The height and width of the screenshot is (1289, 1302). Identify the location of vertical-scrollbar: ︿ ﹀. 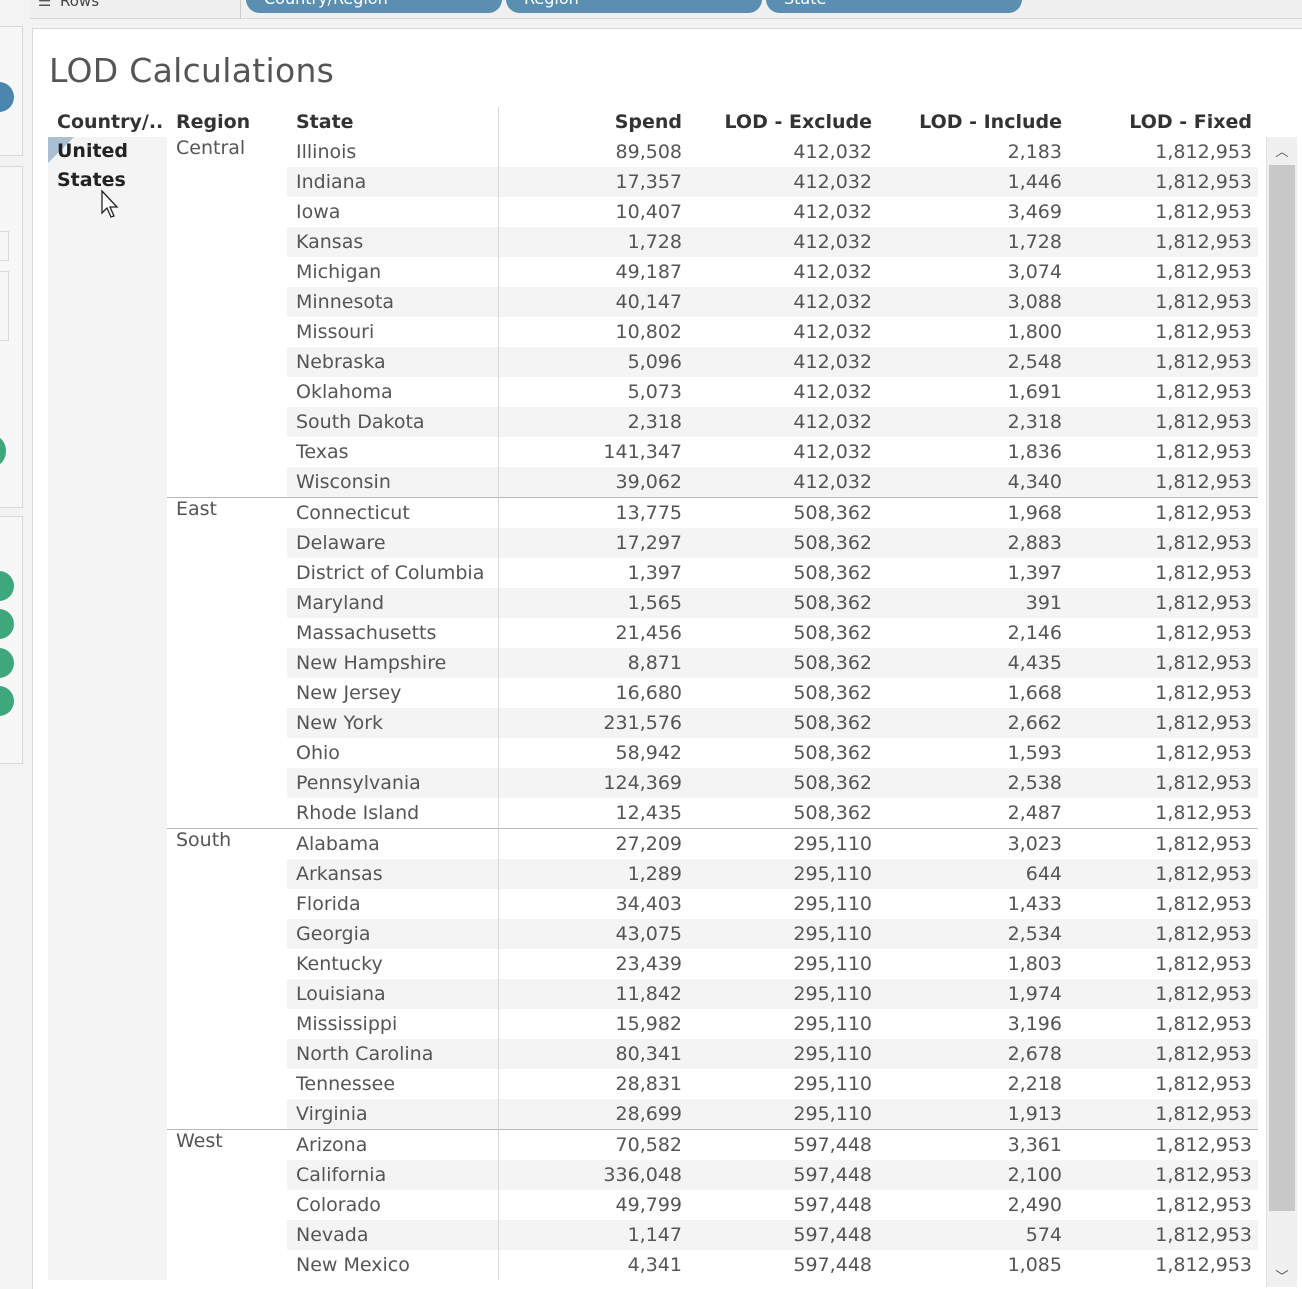
(1281, 712).